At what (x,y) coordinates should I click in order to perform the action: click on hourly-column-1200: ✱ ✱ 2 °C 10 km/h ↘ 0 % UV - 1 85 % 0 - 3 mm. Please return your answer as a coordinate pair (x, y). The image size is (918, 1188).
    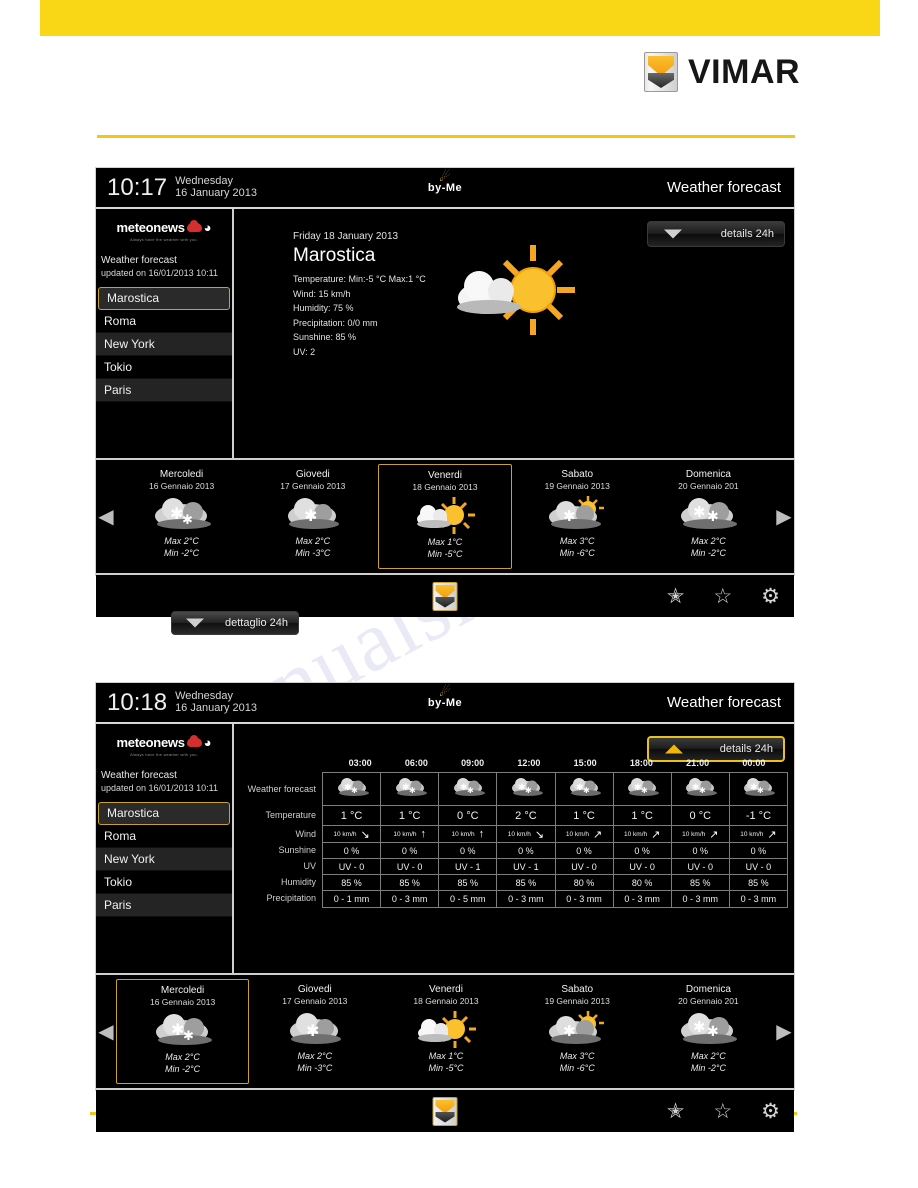
    Looking at the image, I should click on (526, 840).